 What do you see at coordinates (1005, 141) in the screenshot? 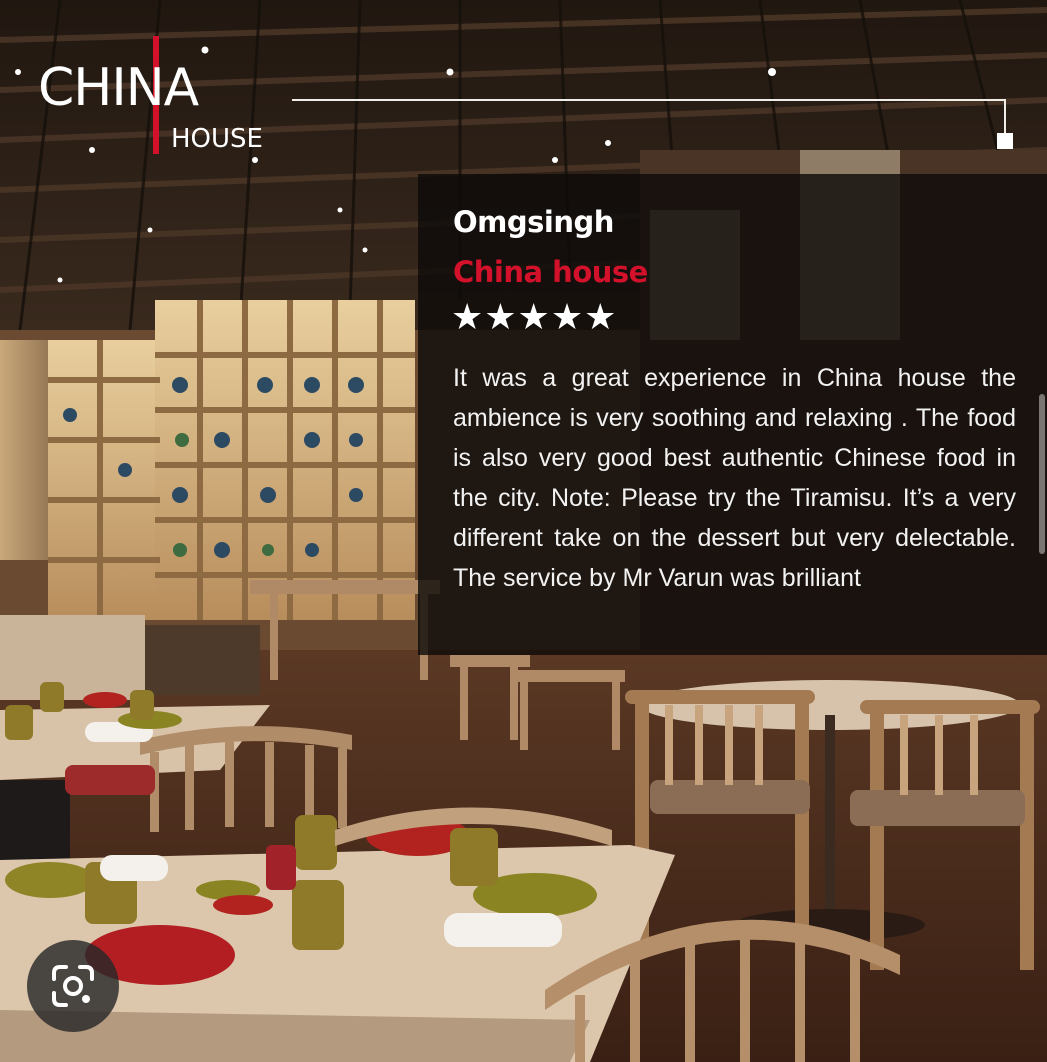
I see `connector-square` at bounding box center [1005, 141].